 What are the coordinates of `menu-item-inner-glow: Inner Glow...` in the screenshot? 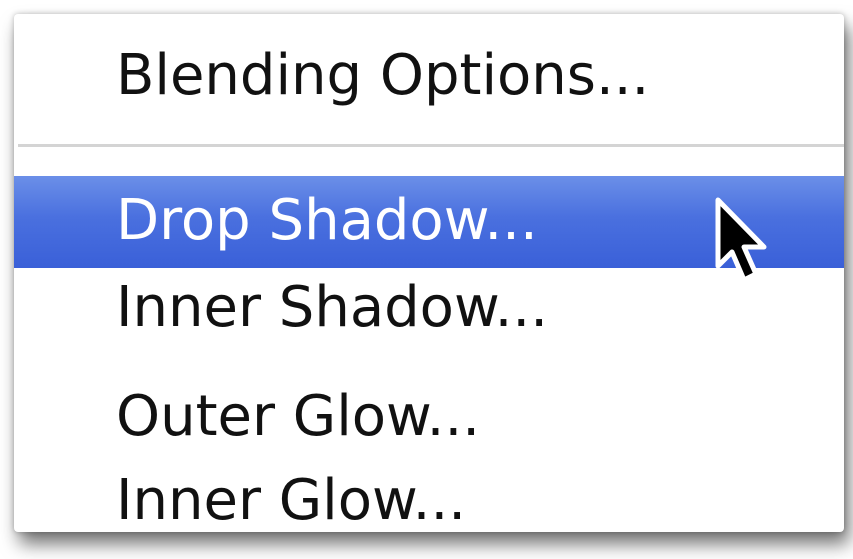 It's located at (429, 502).